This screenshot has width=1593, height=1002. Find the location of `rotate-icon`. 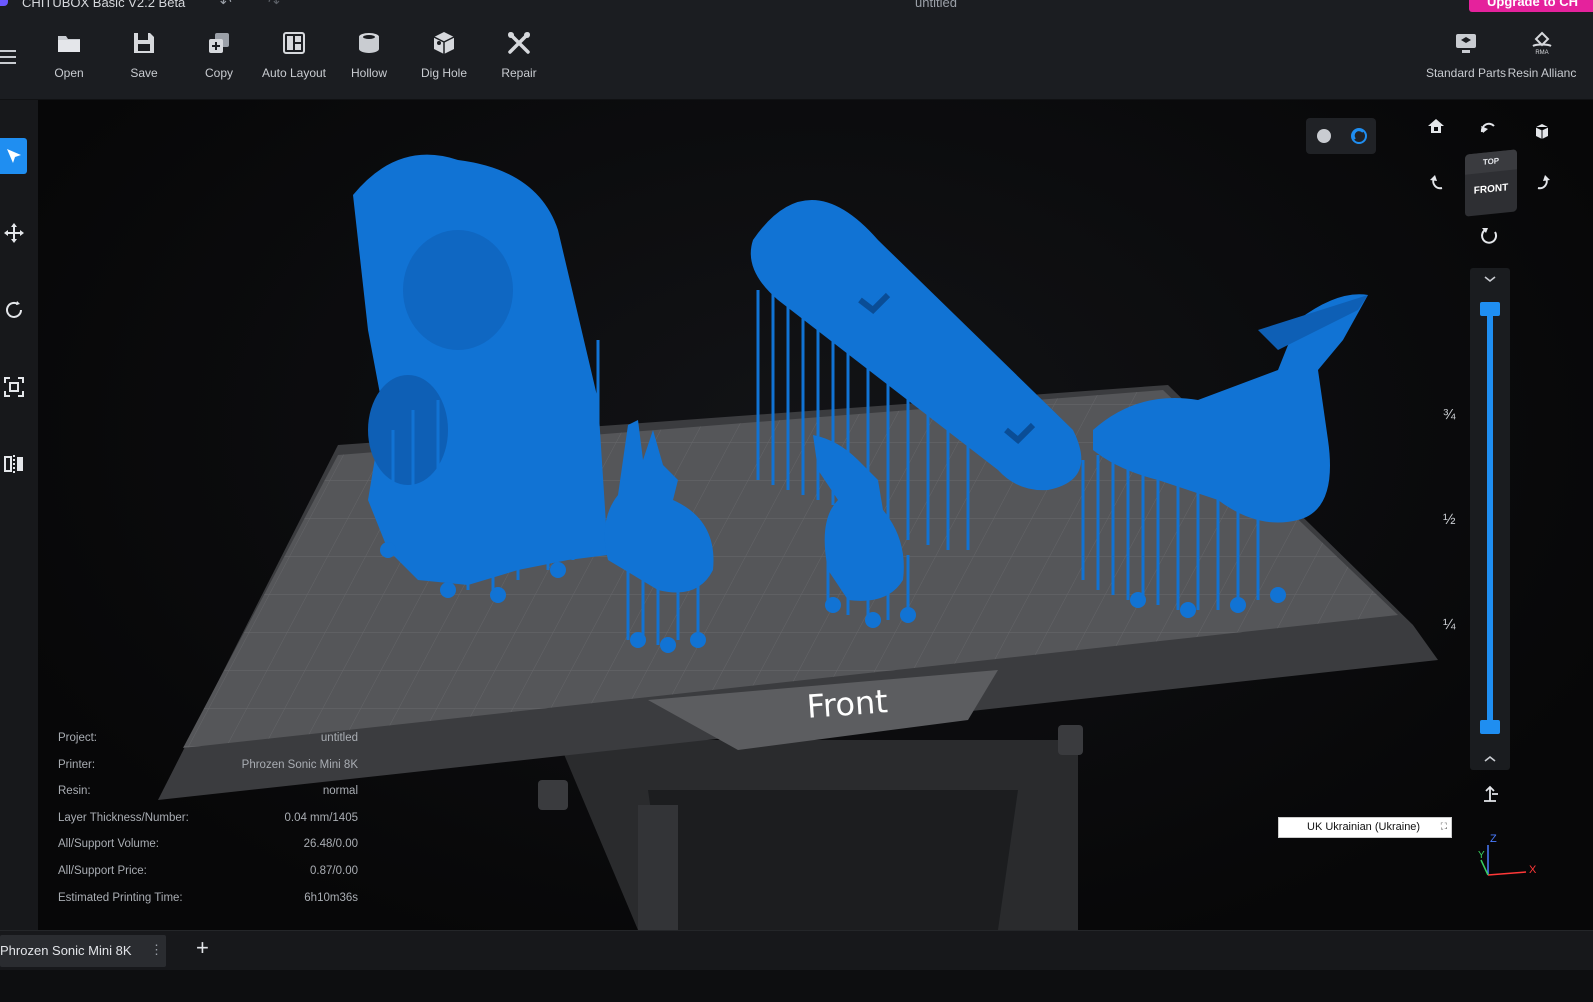

rotate-icon is located at coordinates (13, 309).